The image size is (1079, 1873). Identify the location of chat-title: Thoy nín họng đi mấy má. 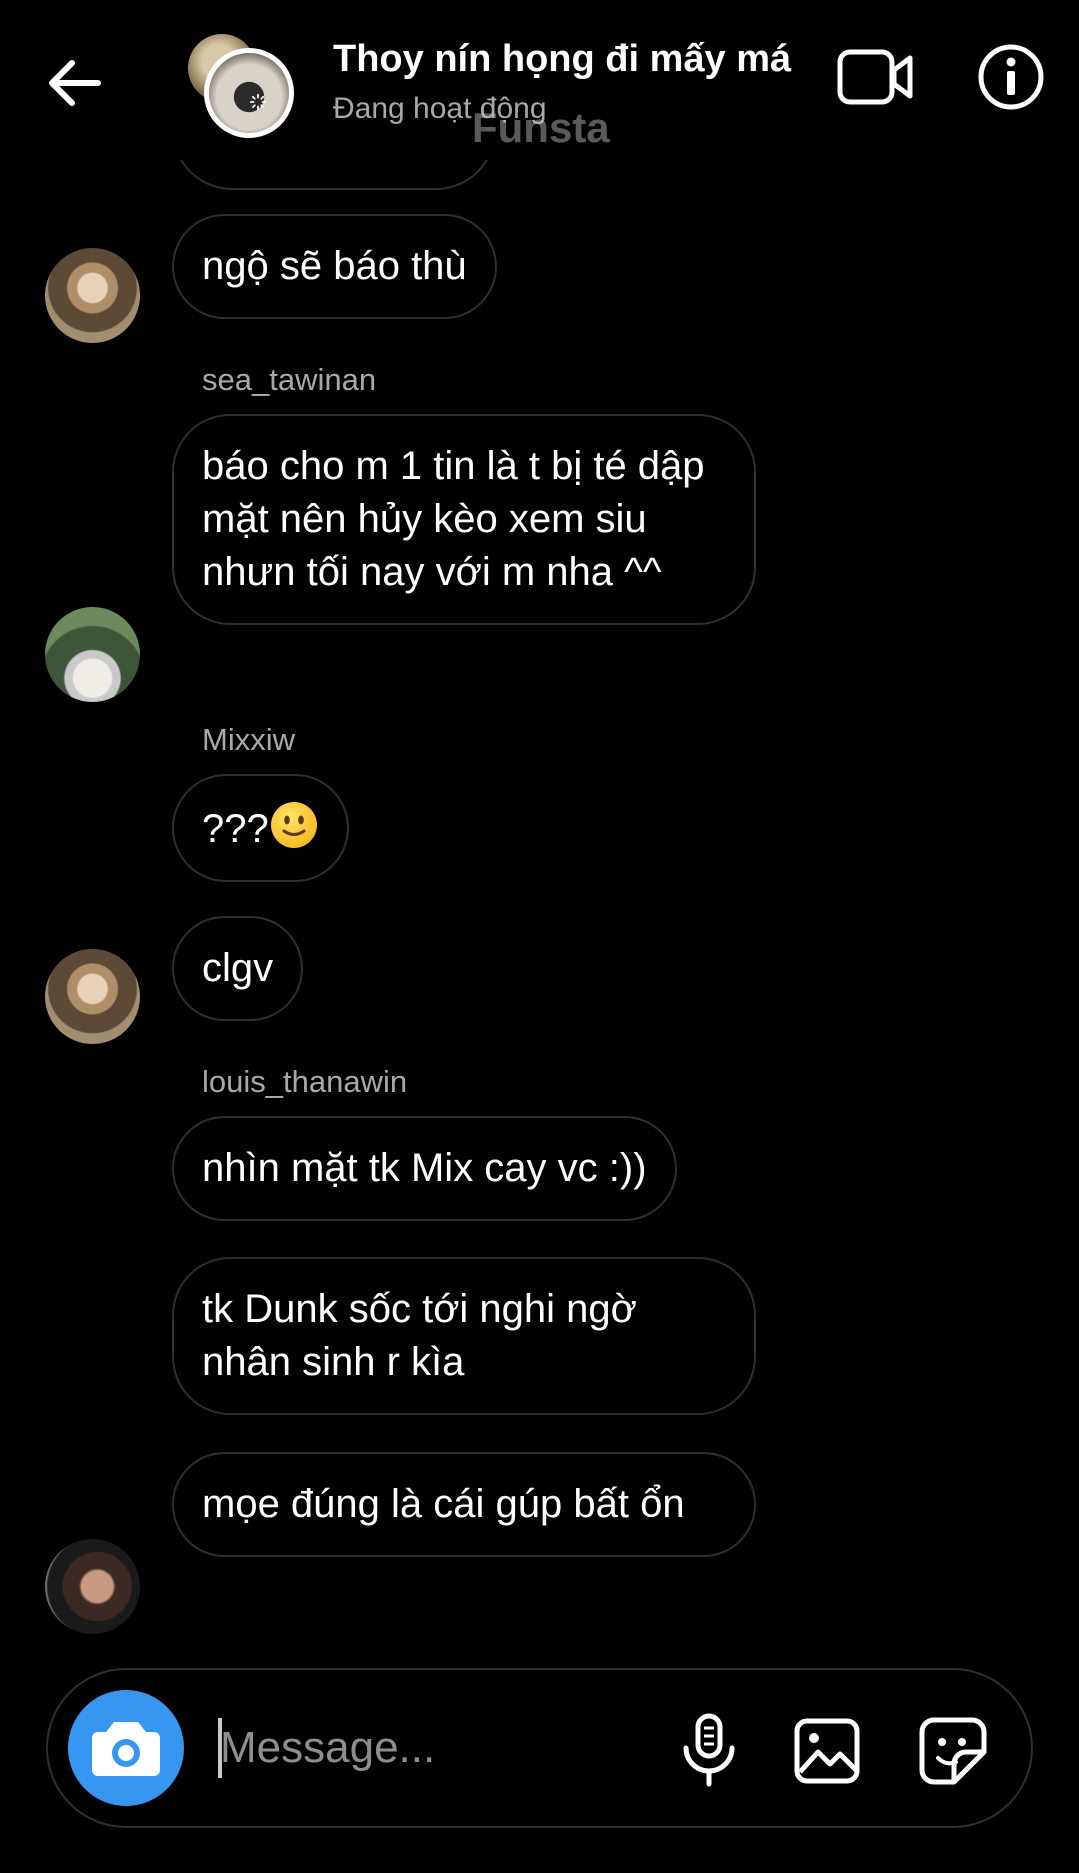
(562, 59).